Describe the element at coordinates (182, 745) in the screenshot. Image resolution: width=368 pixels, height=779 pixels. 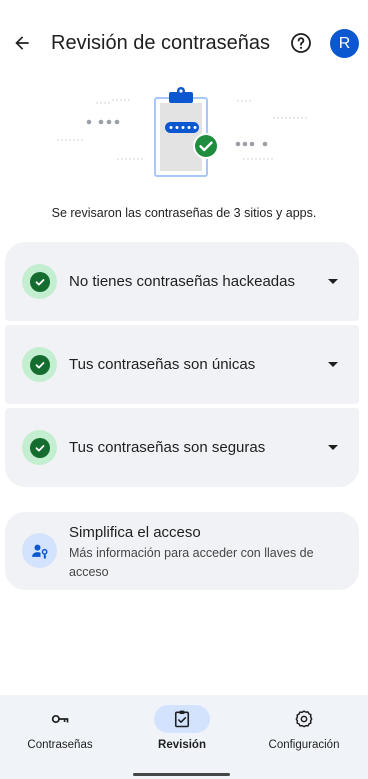
I see `nav-label: Revisión` at that location.